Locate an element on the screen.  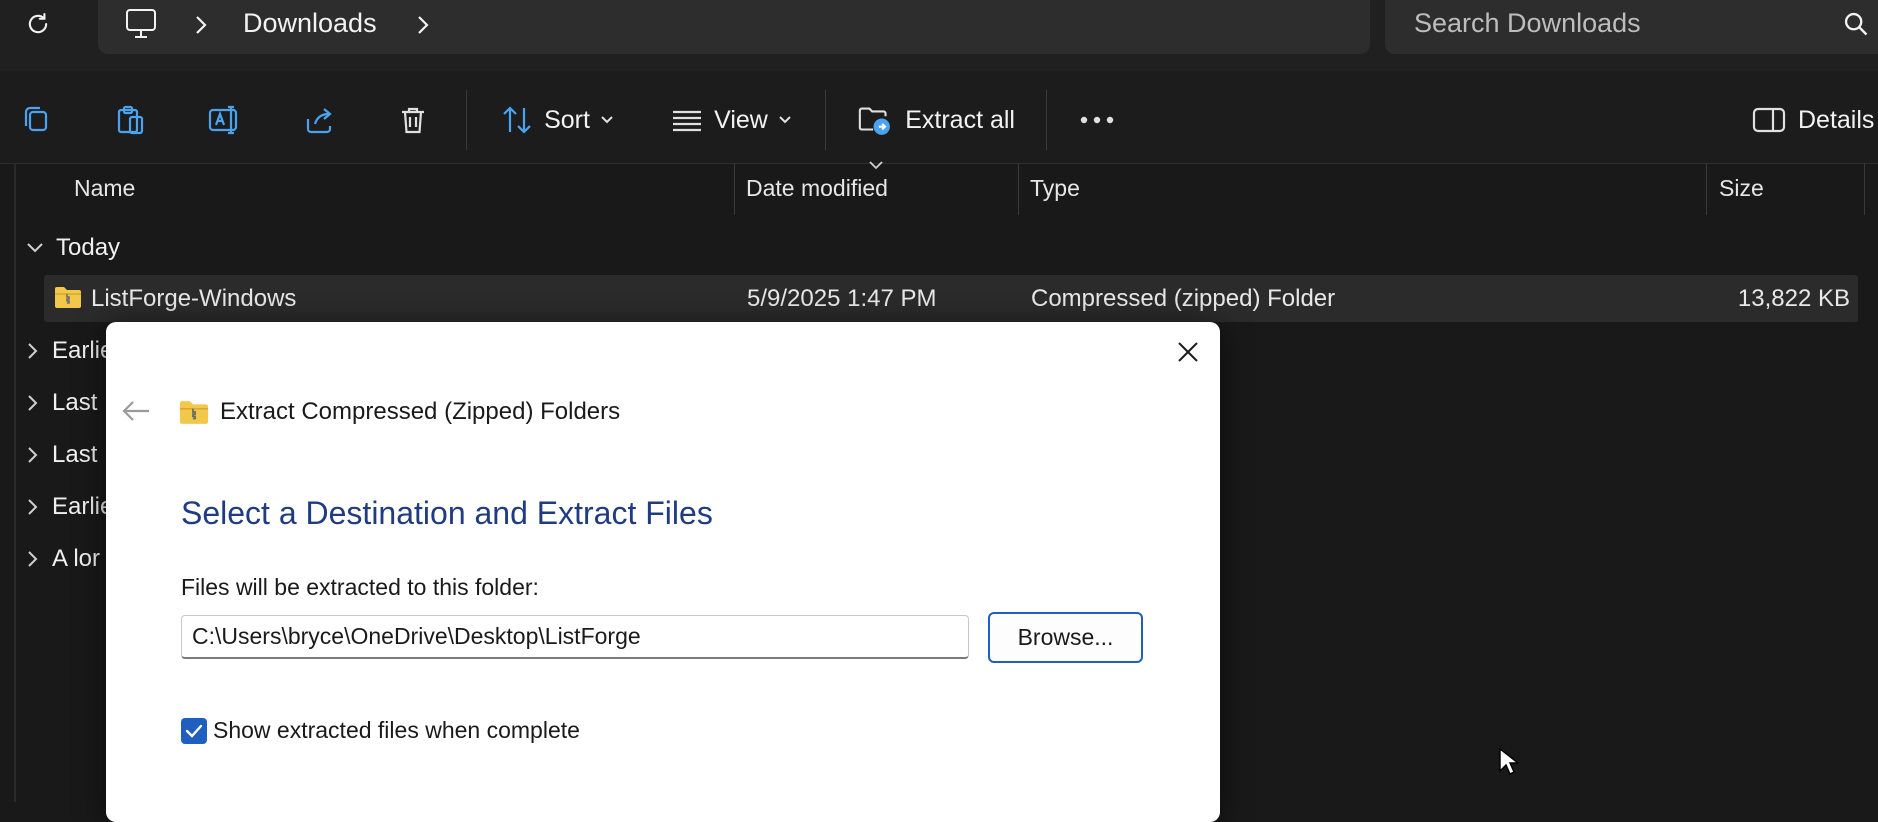
view-button: View is located at coordinates (731, 120).